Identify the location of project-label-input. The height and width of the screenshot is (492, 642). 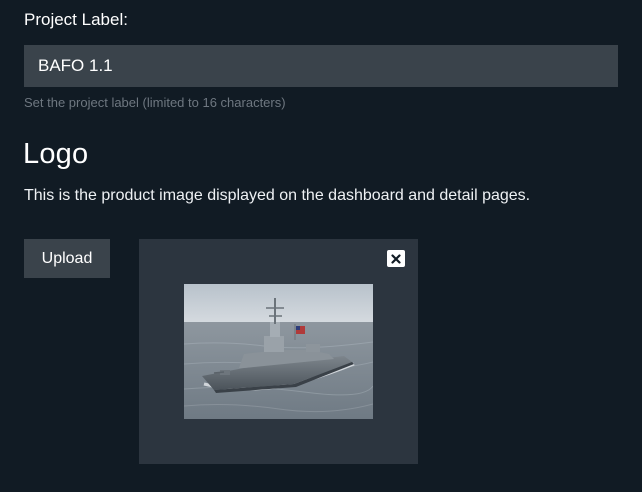
(321, 66).